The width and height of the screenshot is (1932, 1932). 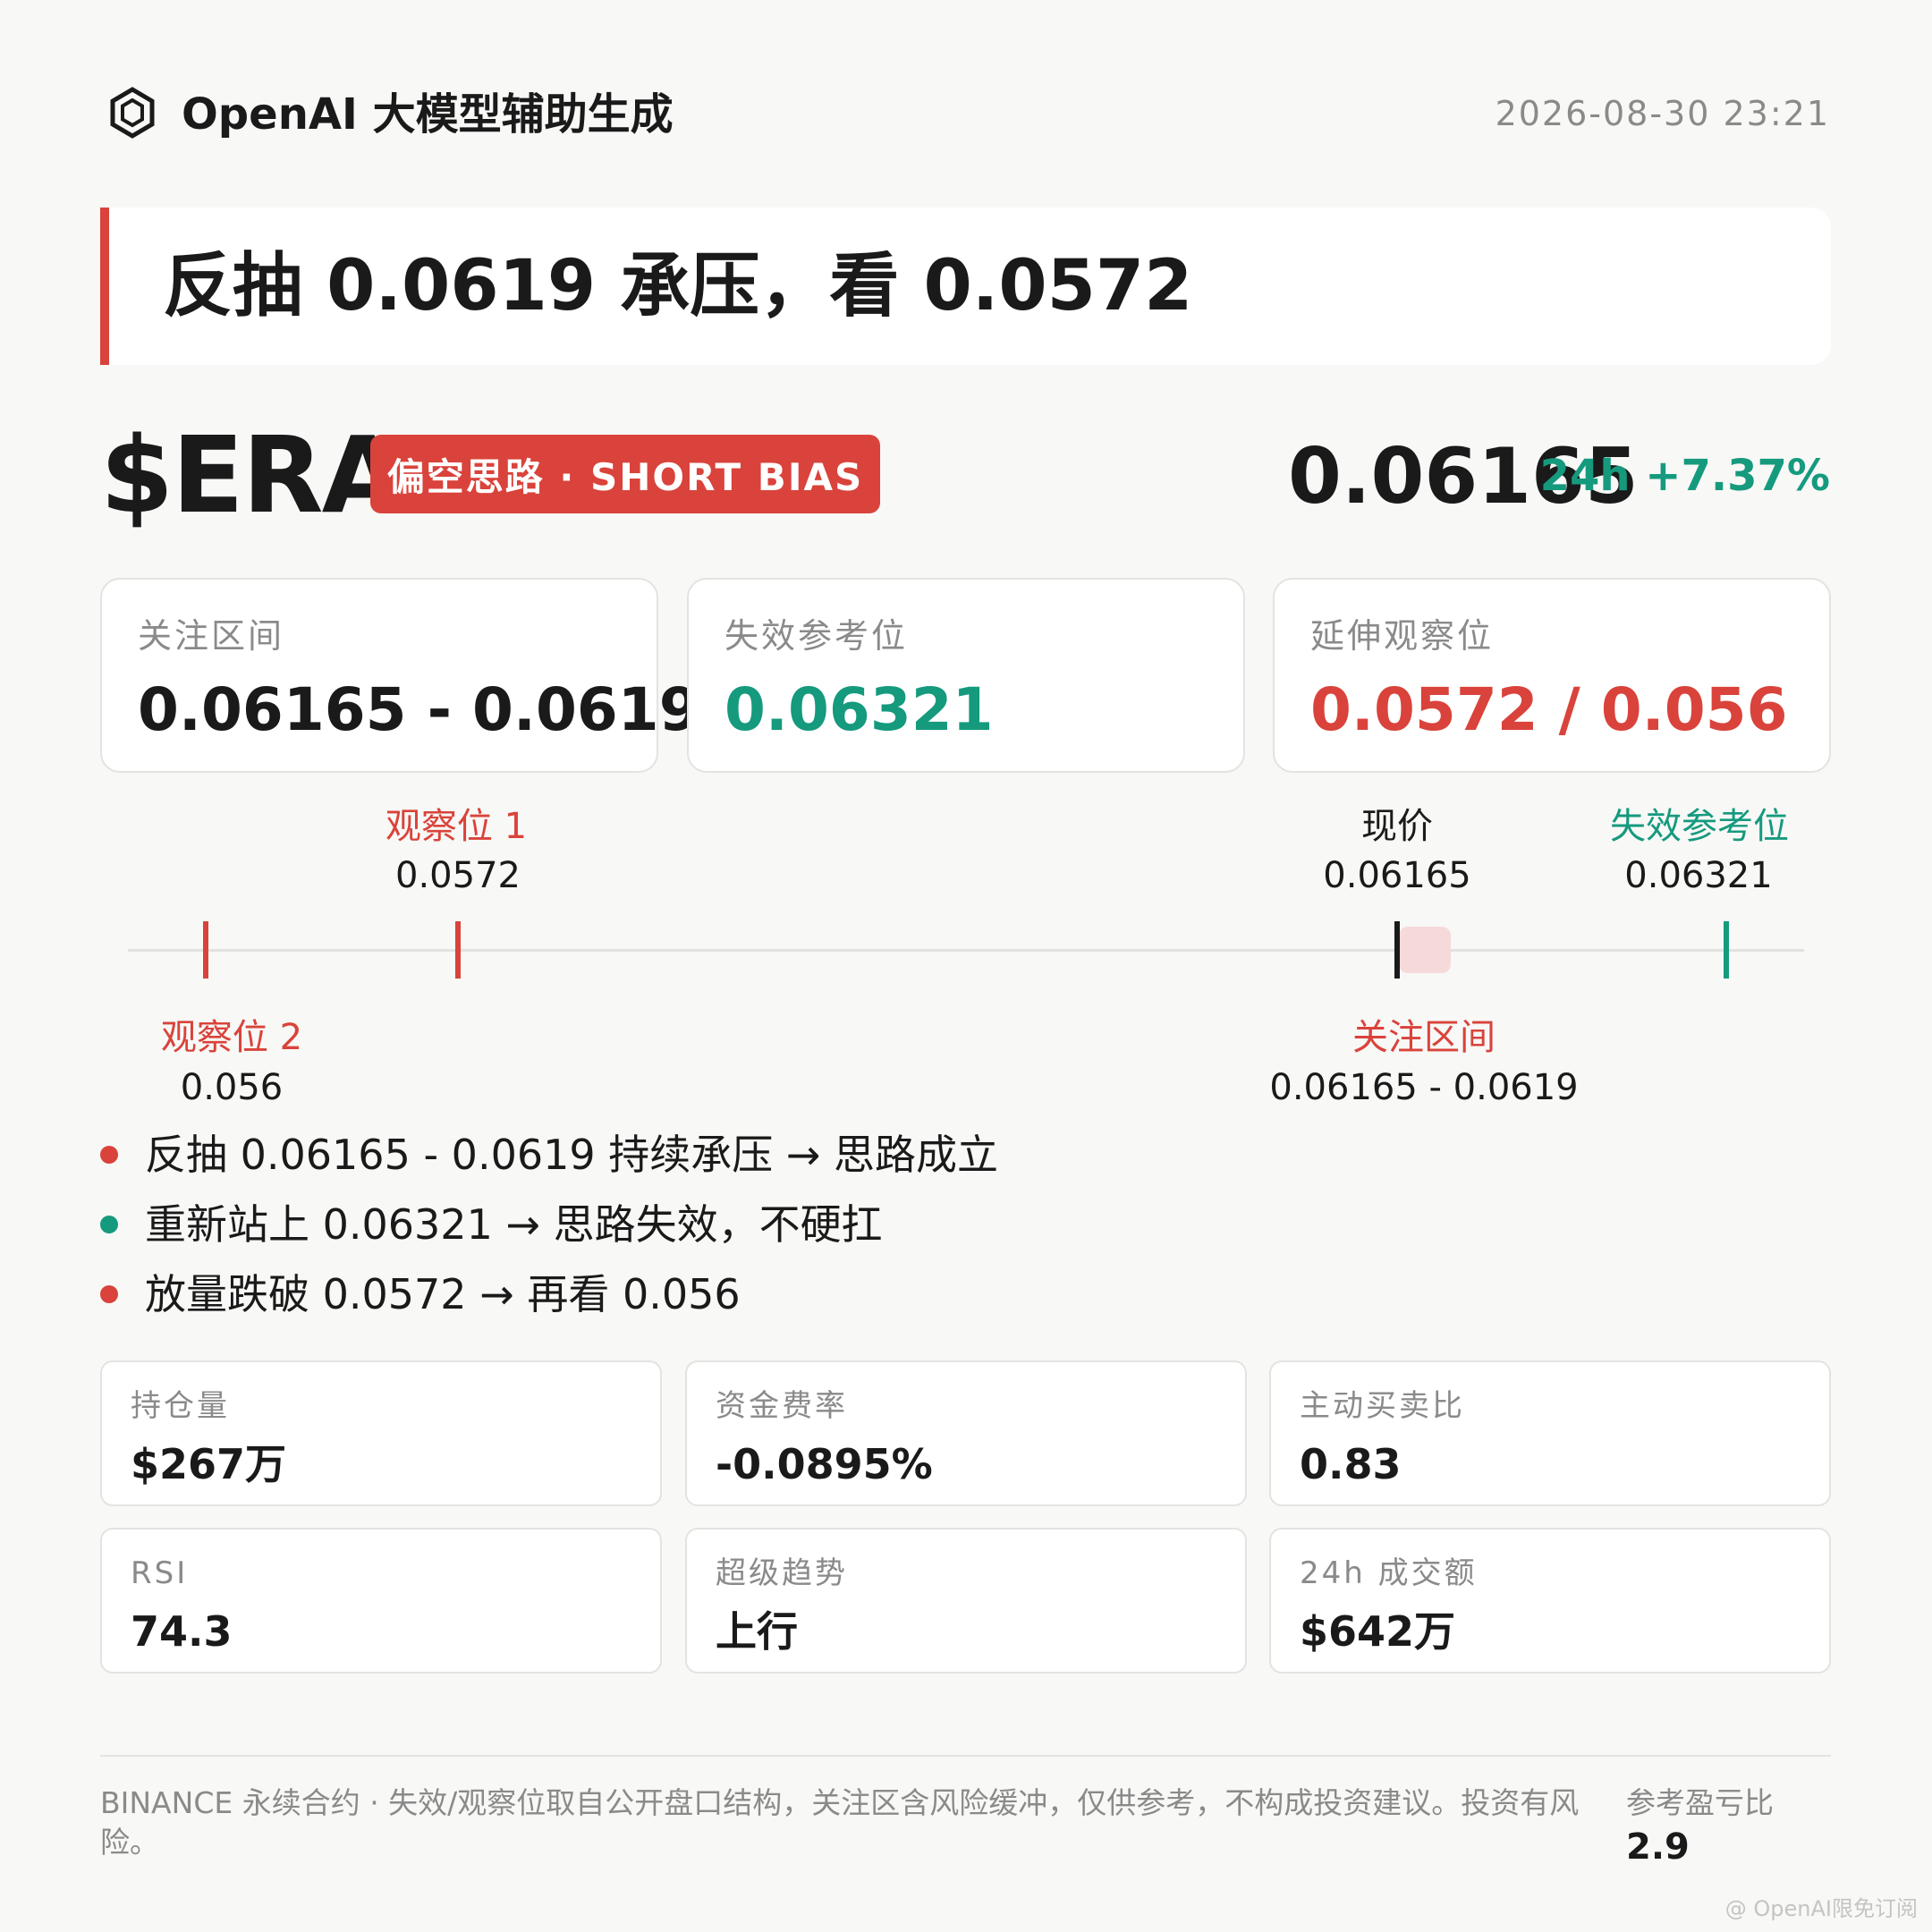 What do you see at coordinates (1726, 950) in the screenshot?
I see `tick-invalidation` at bounding box center [1726, 950].